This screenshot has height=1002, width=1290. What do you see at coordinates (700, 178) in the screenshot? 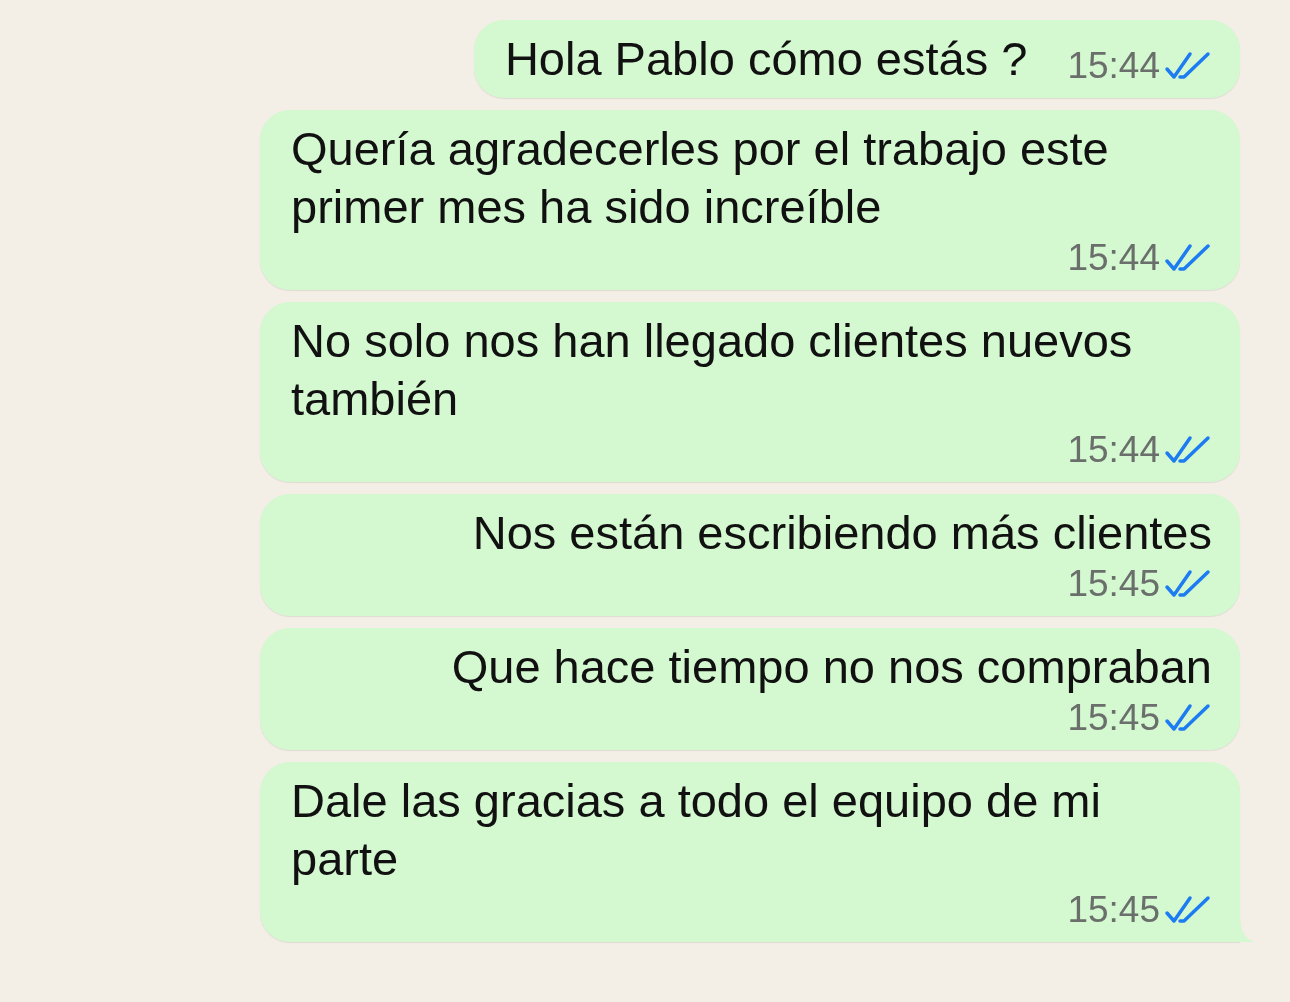
I see `message-text: Quería agradecerles por el trabajo este primer mes ha sido increíble` at bounding box center [700, 178].